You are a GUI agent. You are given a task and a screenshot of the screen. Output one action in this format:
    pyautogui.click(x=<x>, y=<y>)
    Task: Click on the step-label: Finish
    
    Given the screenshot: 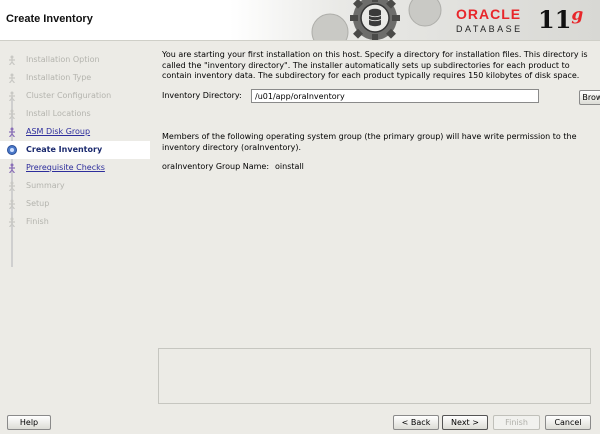 What is the action you would take?
    pyautogui.click(x=37, y=221)
    